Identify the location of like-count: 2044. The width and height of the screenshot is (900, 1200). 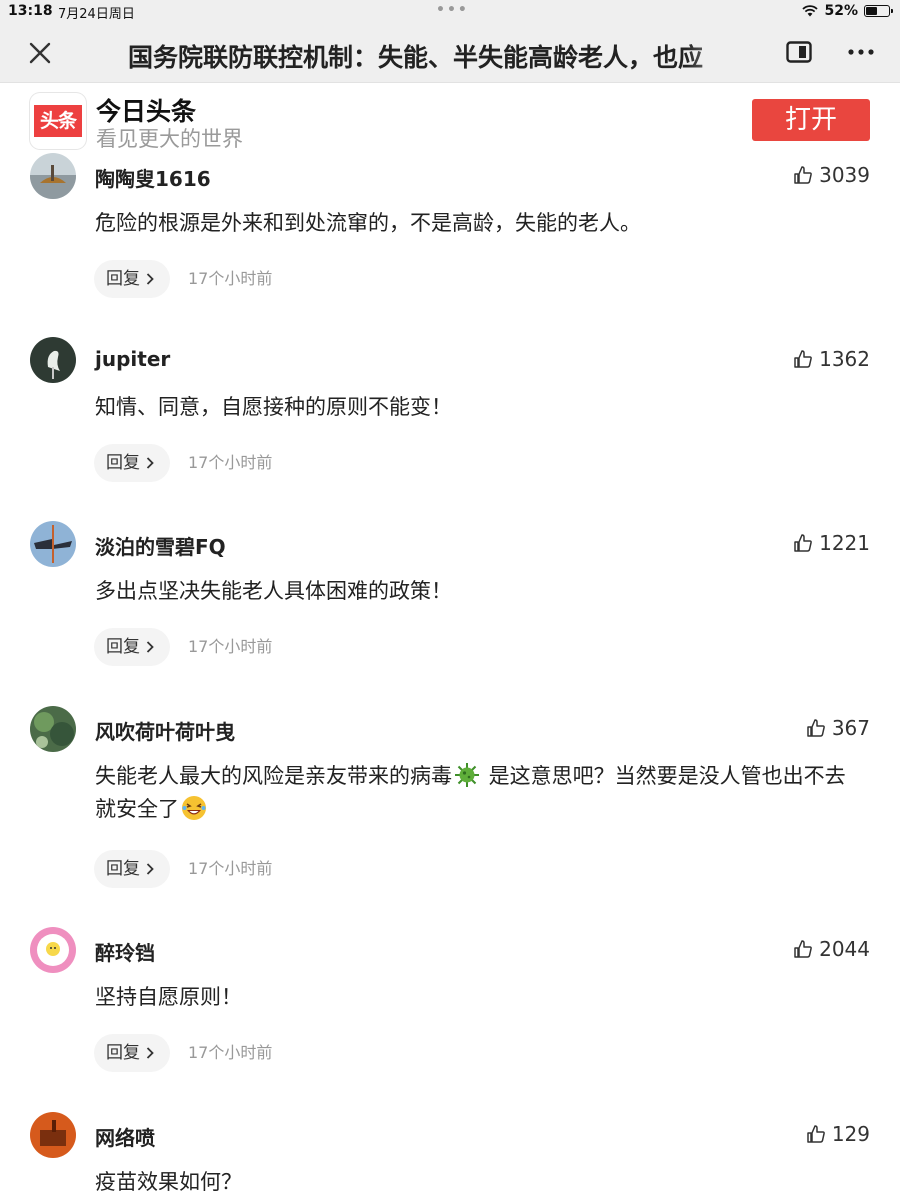
(831, 949).